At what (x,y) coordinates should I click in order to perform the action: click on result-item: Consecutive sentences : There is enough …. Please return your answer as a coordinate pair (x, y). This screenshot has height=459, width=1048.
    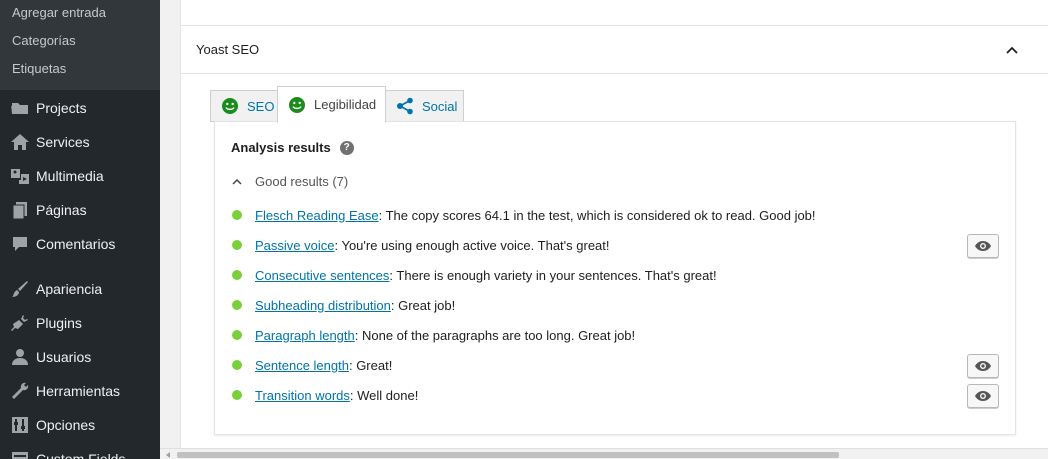
    Looking at the image, I should click on (474, 275).